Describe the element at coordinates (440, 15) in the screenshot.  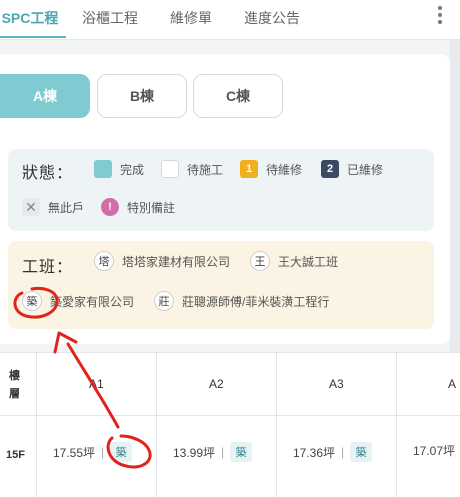
I see `more-menu-icon` at that location.